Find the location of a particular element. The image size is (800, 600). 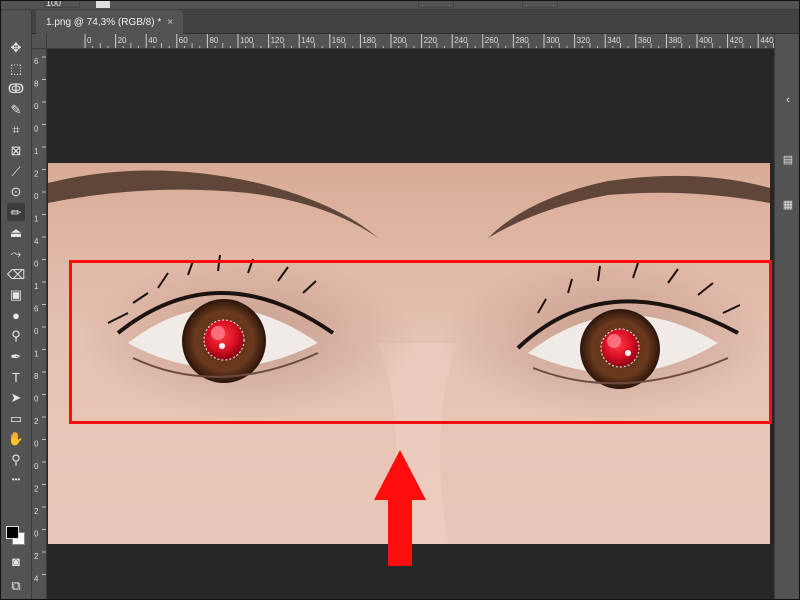

ruler-tick-label: 300 is located at coordinates (553, 40).